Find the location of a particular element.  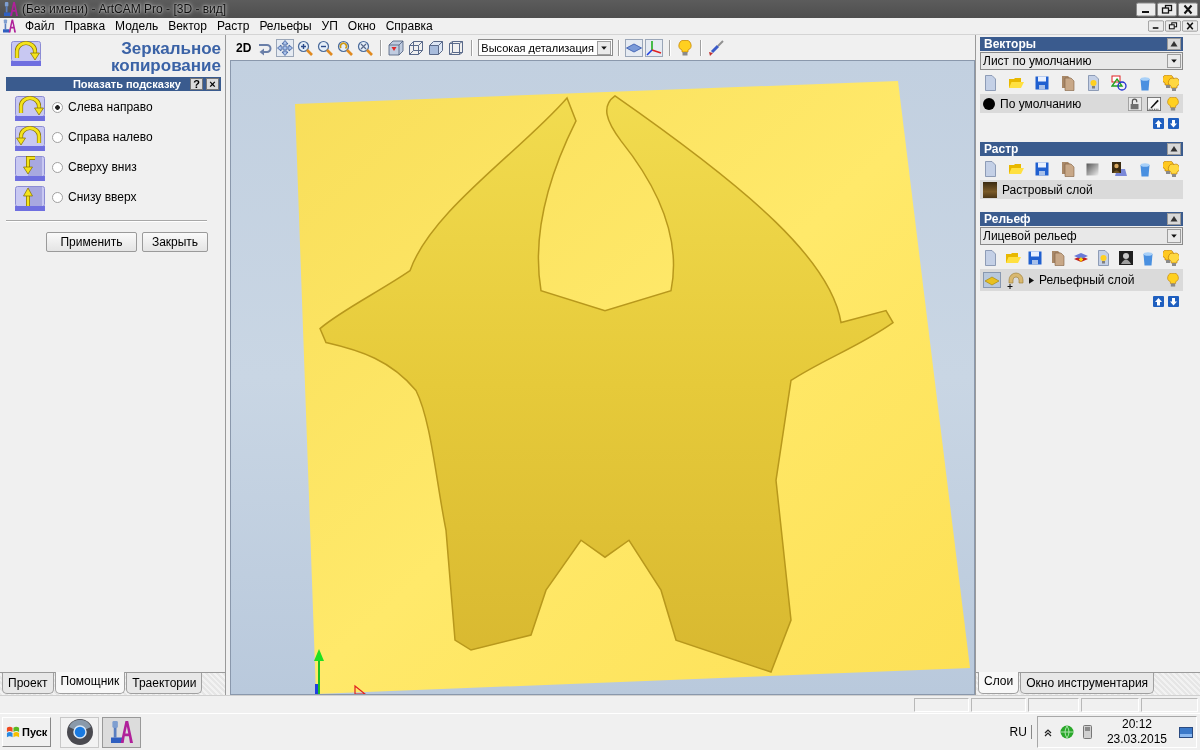

radio-label: Справа налево is located at coordinates (110, 137).